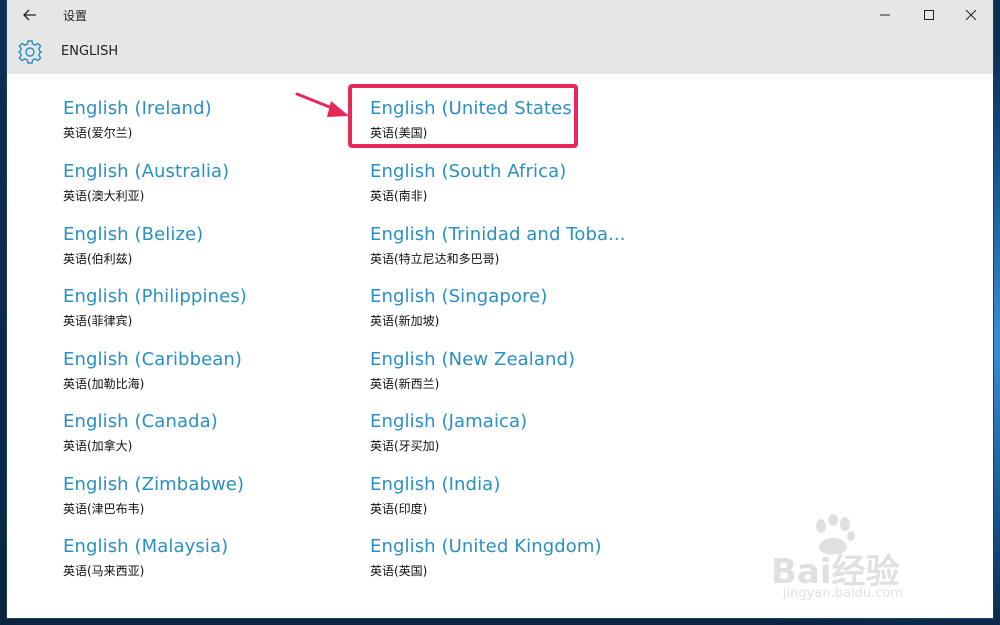 Image resolution: width=1000 pixels, height=625 pixels. Describe the element at coordinates (104, 196) in the screenshot. I see `language-native-name: 英语(澳大利亚)` at that location.